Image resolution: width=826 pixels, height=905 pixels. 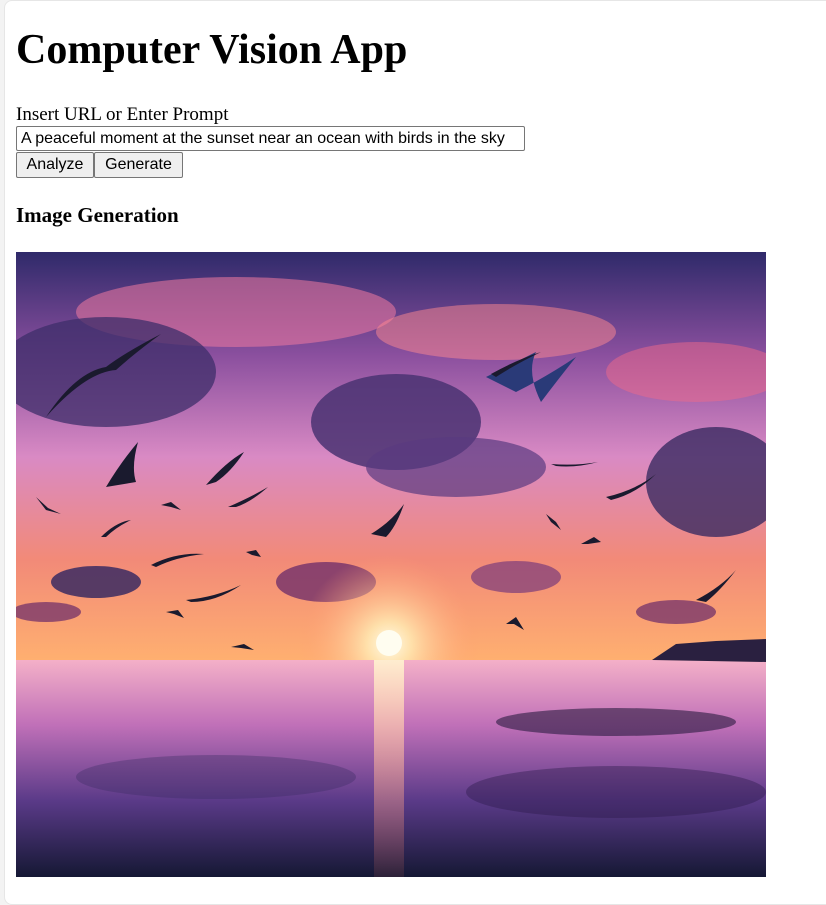 What do you see at coordinates (122, 114) in the screenshot?
I see `prompt-label: Insert URL or Enter Prompt` at bounding box center [122, 114].